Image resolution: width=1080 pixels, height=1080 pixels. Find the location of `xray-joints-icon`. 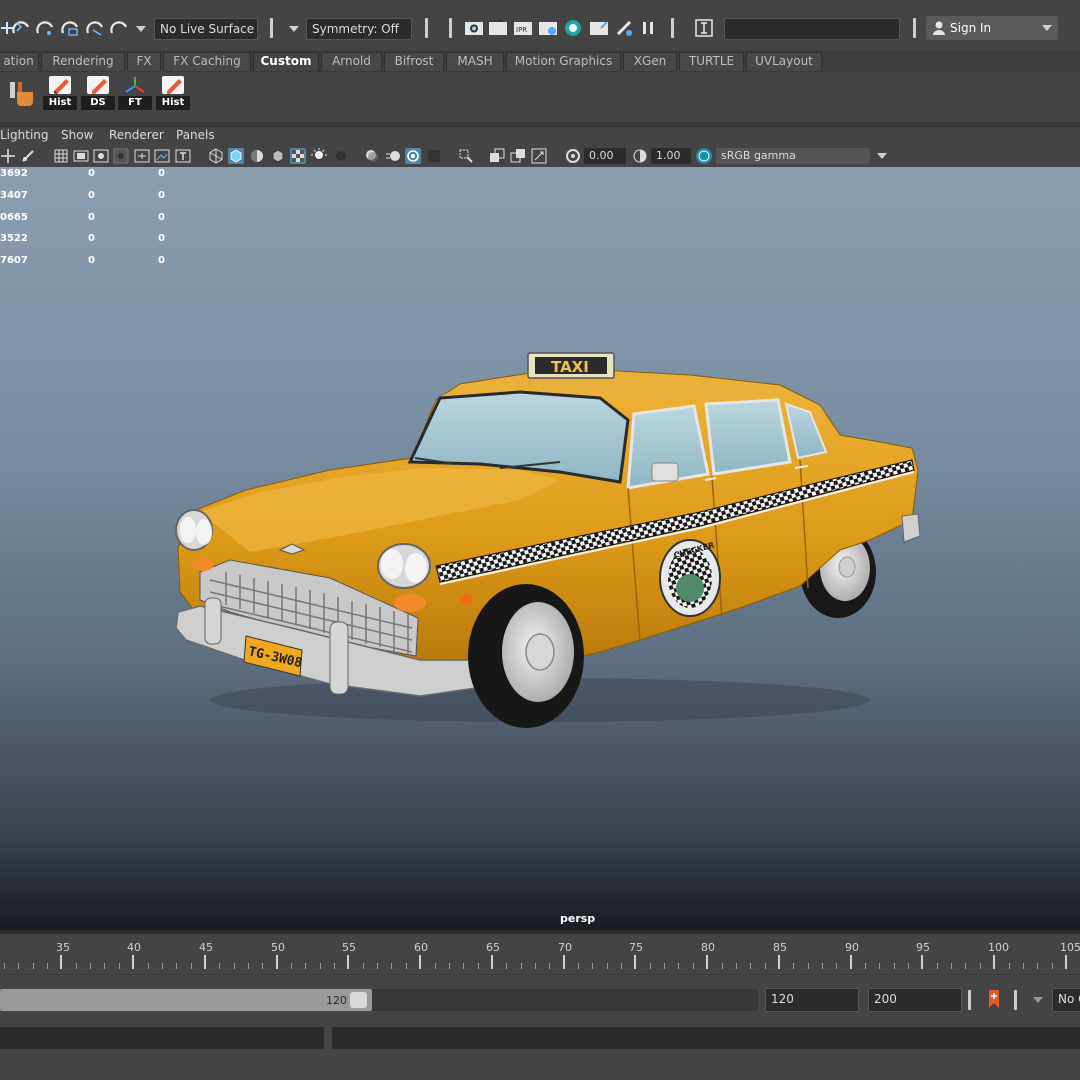

xray-joints-icon is located at coordinates (518, 156).